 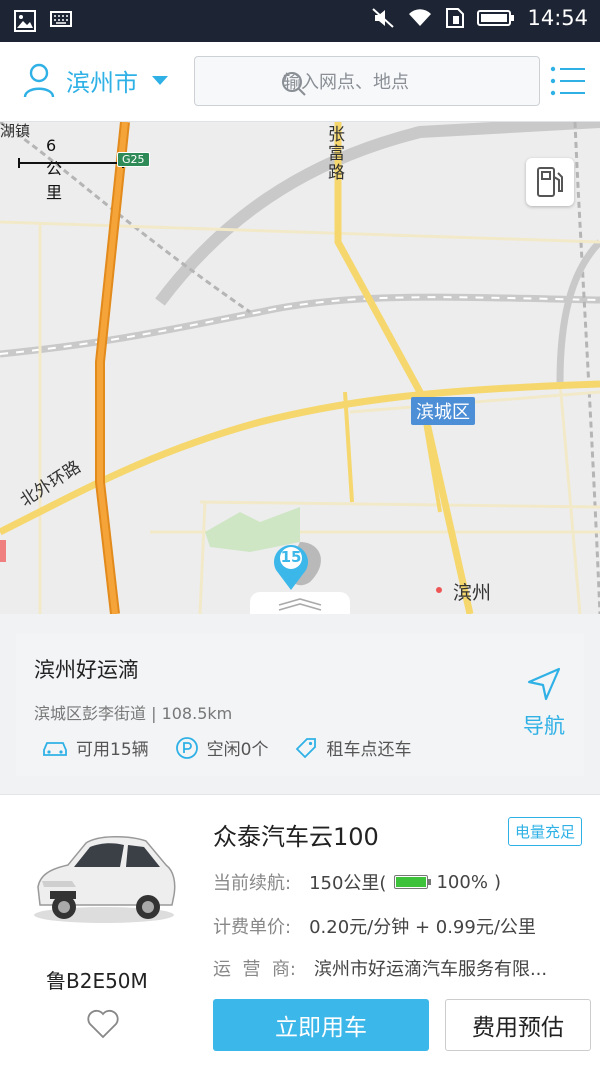 What do you see at coordinates (306, 747) in the screenshot?
I see `tag-icon` at bounding box center [306, 747].